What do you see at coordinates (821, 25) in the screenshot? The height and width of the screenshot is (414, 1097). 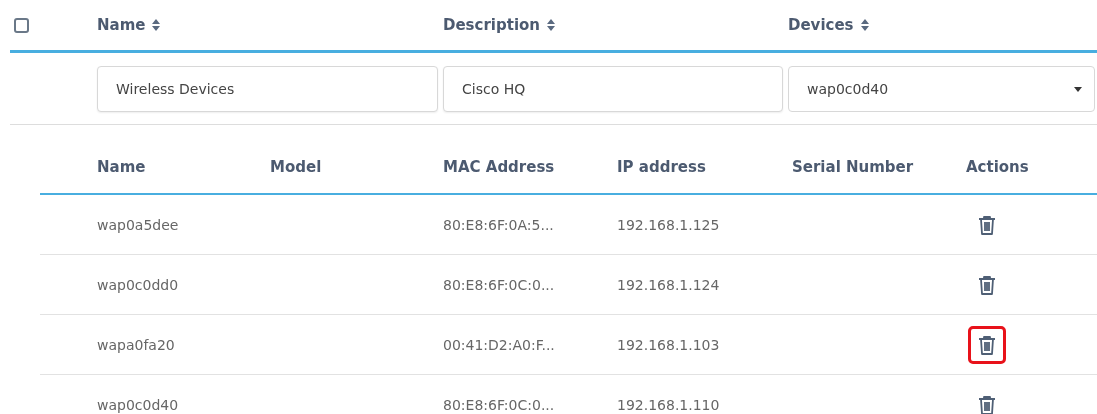 I see `column-header: Devices` at bounding box center [821, 25].